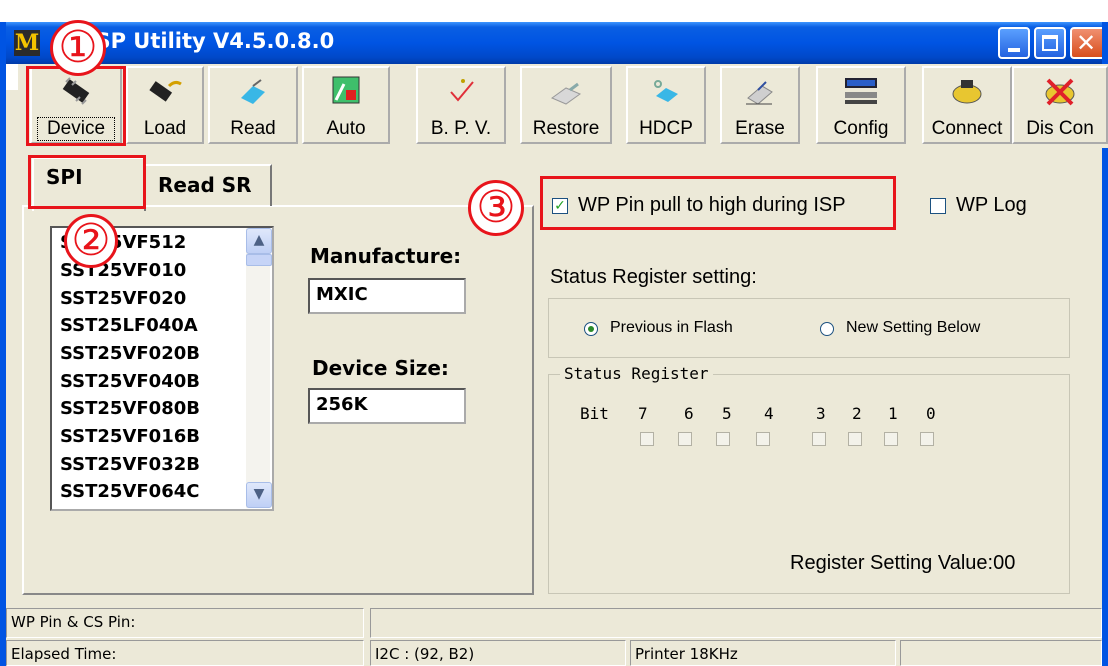 This screenshot has width=1108, height=666. What do you see at coordinates (165, 105) in the screenshot?
I see `load-button: Load` at bounding box center [165, 105].